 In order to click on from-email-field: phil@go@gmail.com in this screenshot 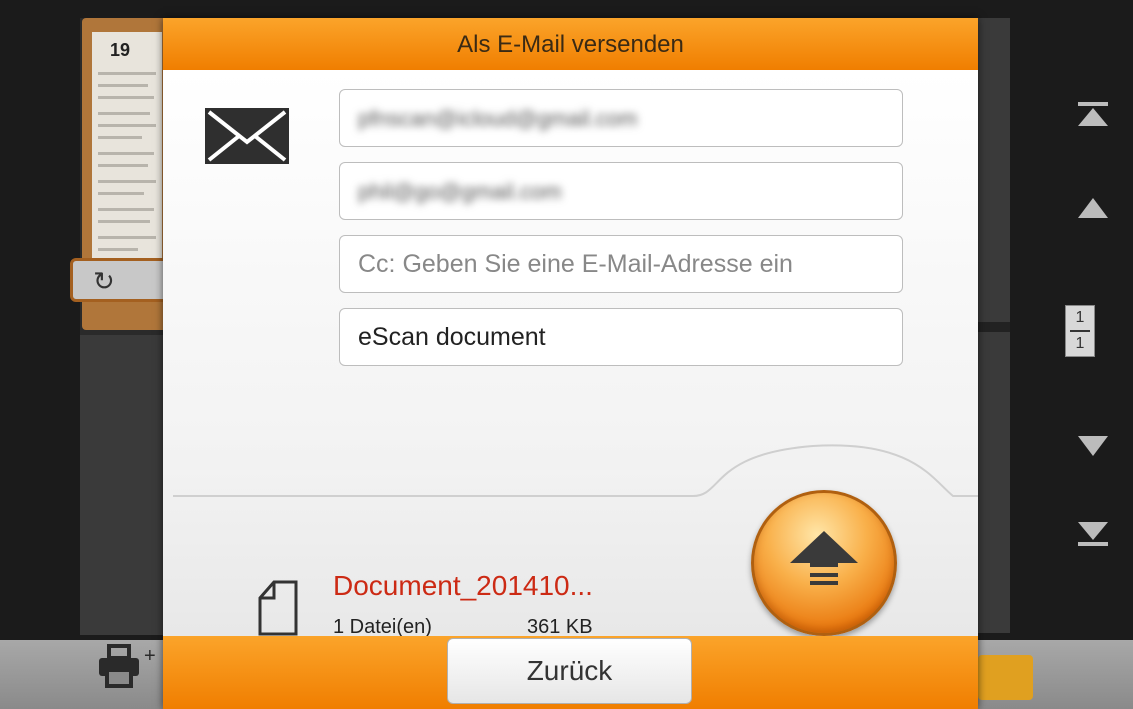, I will do `click(621, 191)`.